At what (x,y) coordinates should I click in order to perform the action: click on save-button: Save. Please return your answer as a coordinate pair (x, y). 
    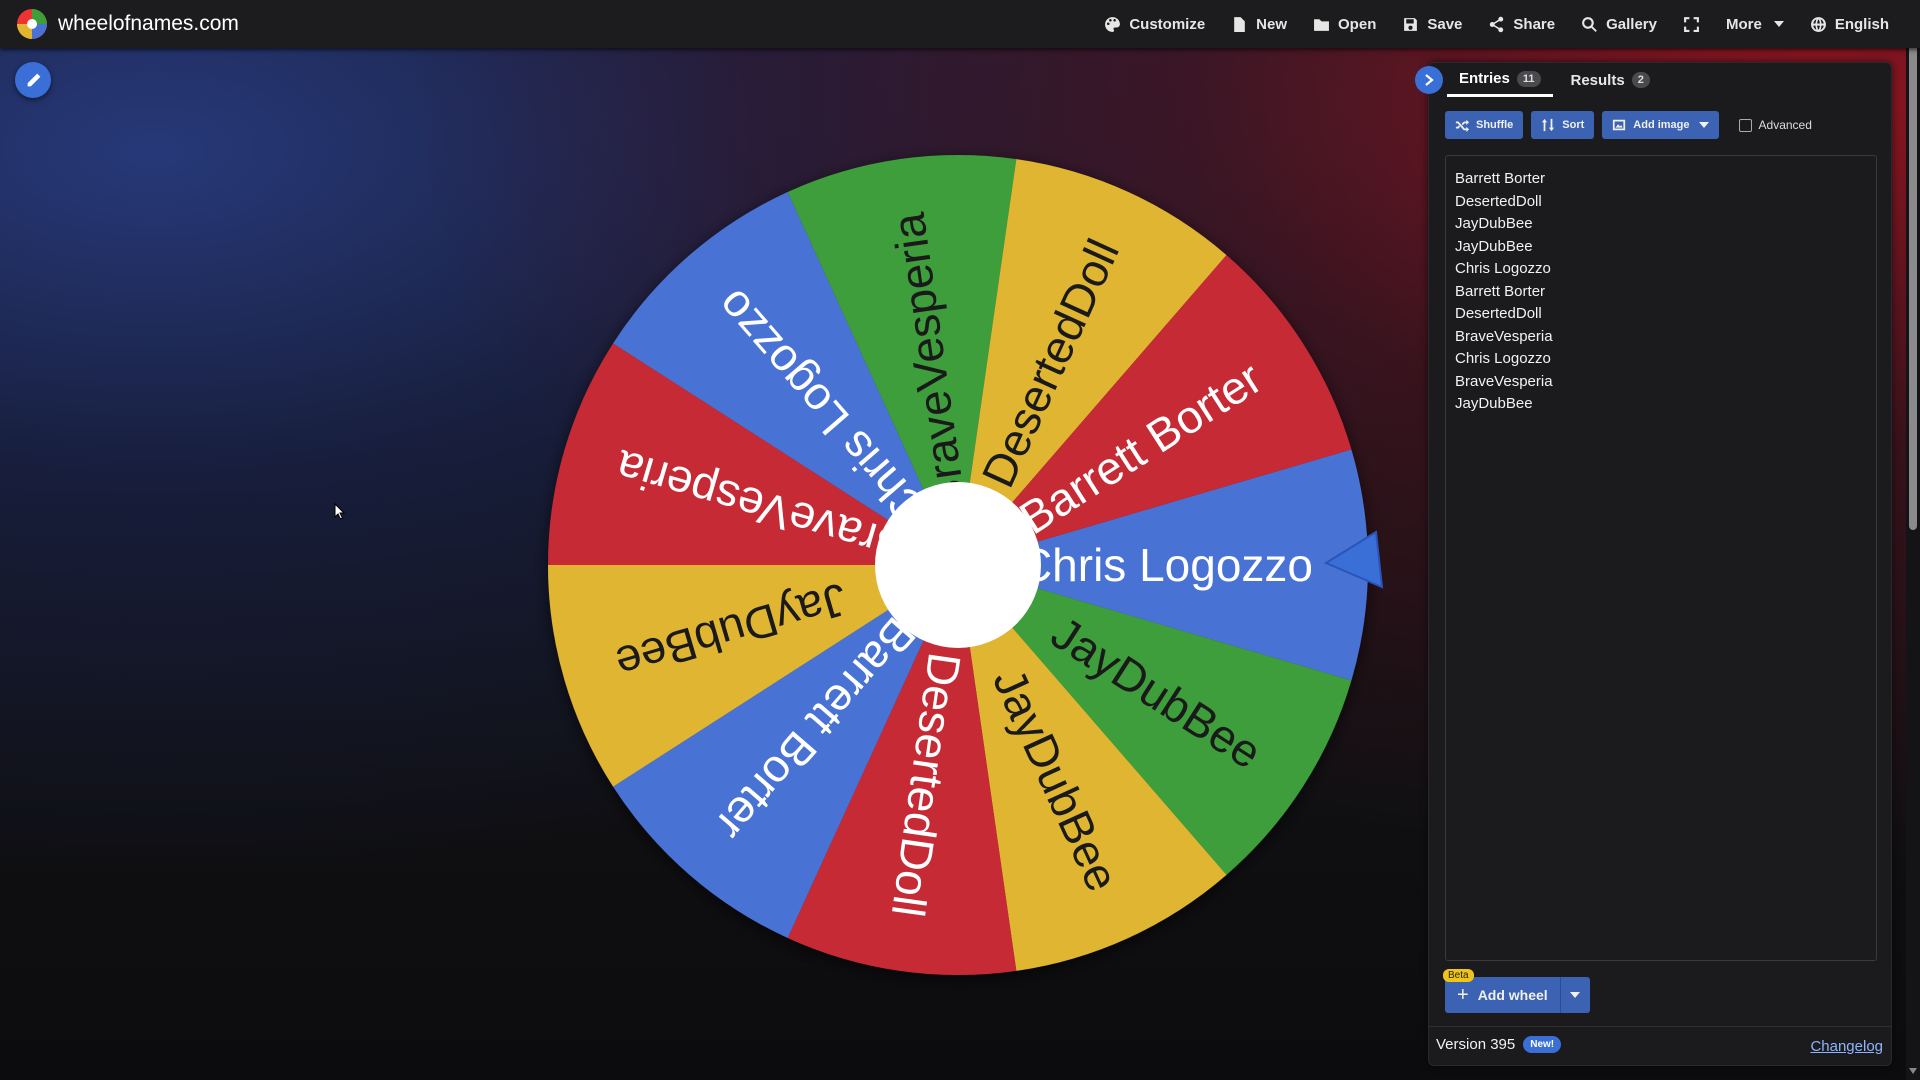
    Looking at the image, I should click on (1432, 24).